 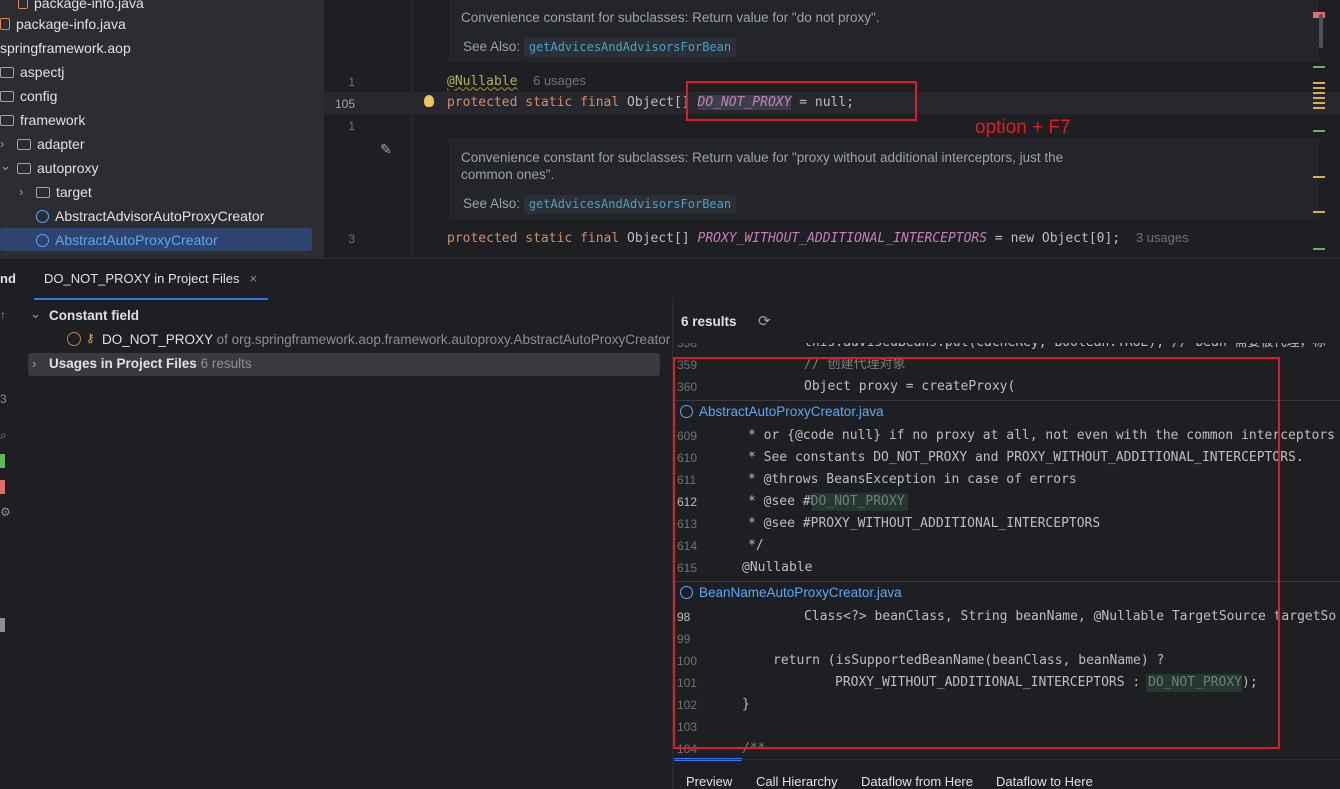 I want to click on tab-find-results: DO_NOT_PROXY in Project Files ×, so click(x=150, y=279).